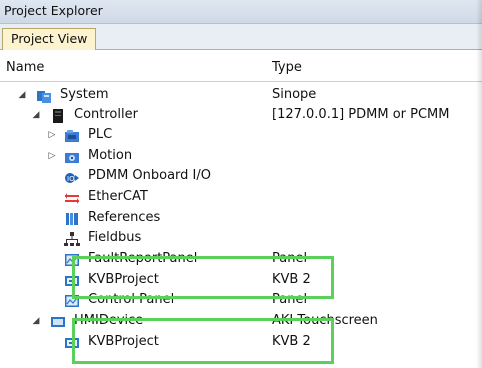 The image size is (482, 368). I want to click on motion-icon, so click(72, 158).